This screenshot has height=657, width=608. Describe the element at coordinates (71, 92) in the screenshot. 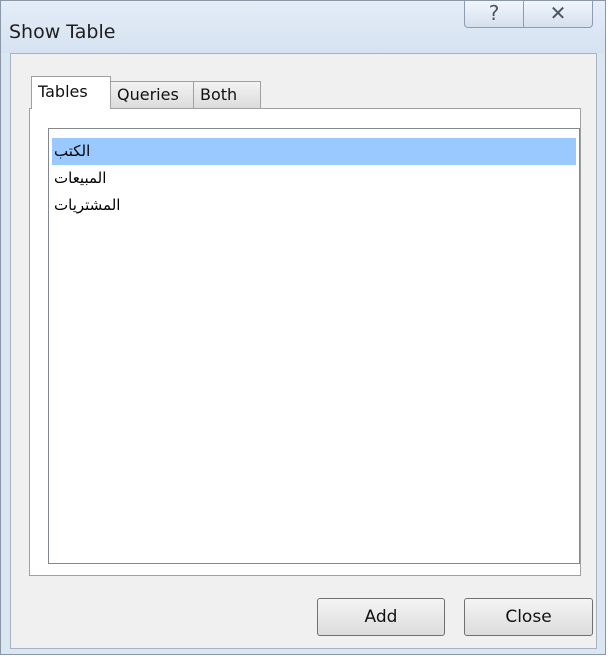

I see `tab-tables: Tables` at that location.